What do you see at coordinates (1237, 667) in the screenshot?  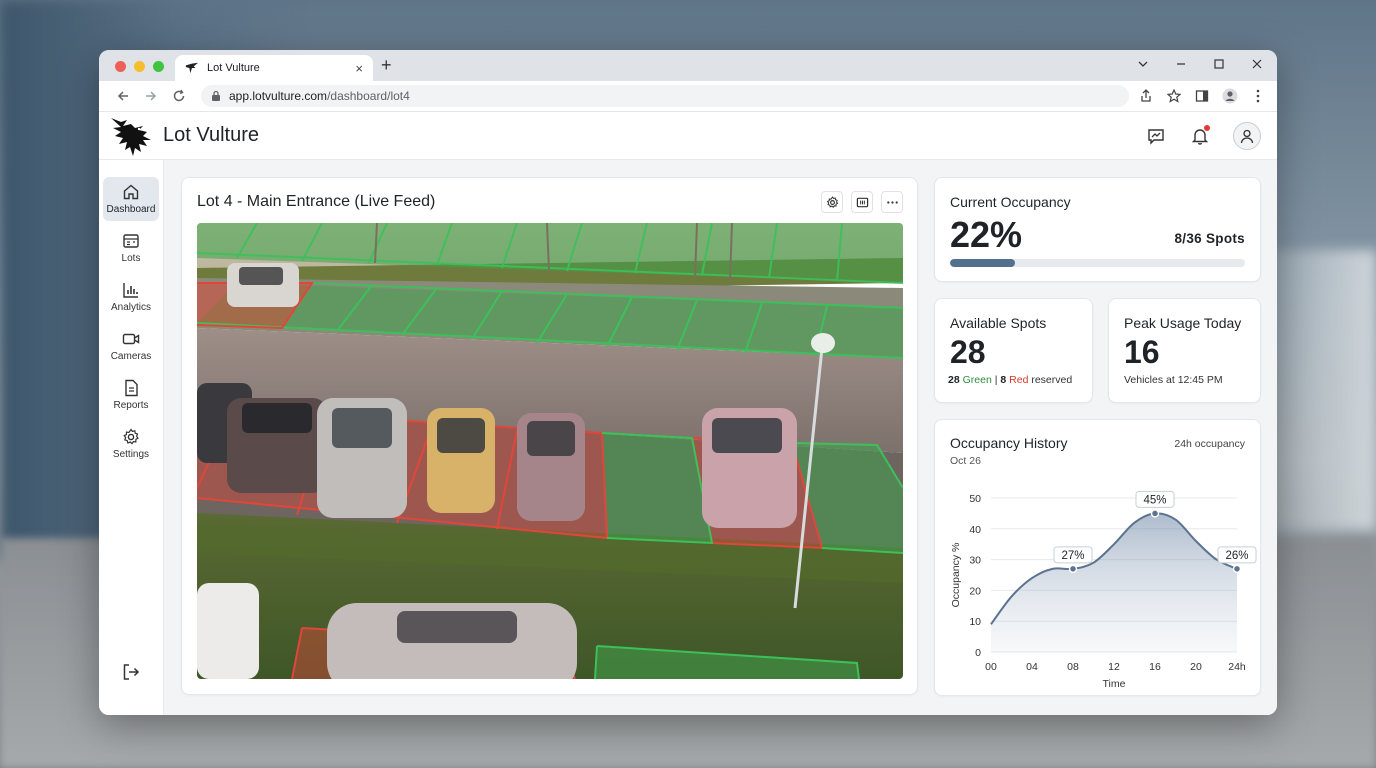 I see `x-tick-label: 24h` at bounding box center [1237, 667].